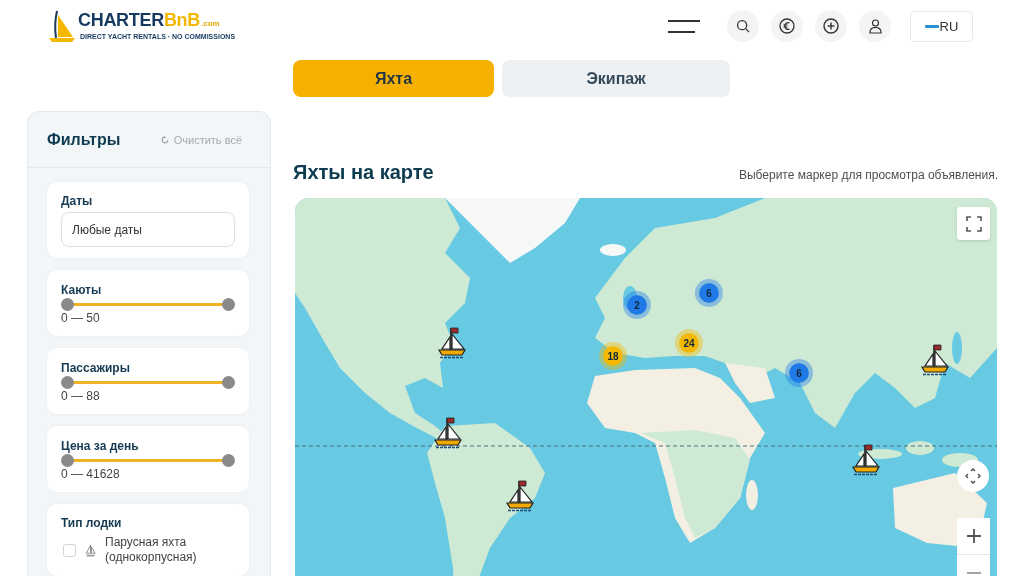 This screenshot has width=1024, height=576. I want to click on plus-circle-icon, so click(831, 26).